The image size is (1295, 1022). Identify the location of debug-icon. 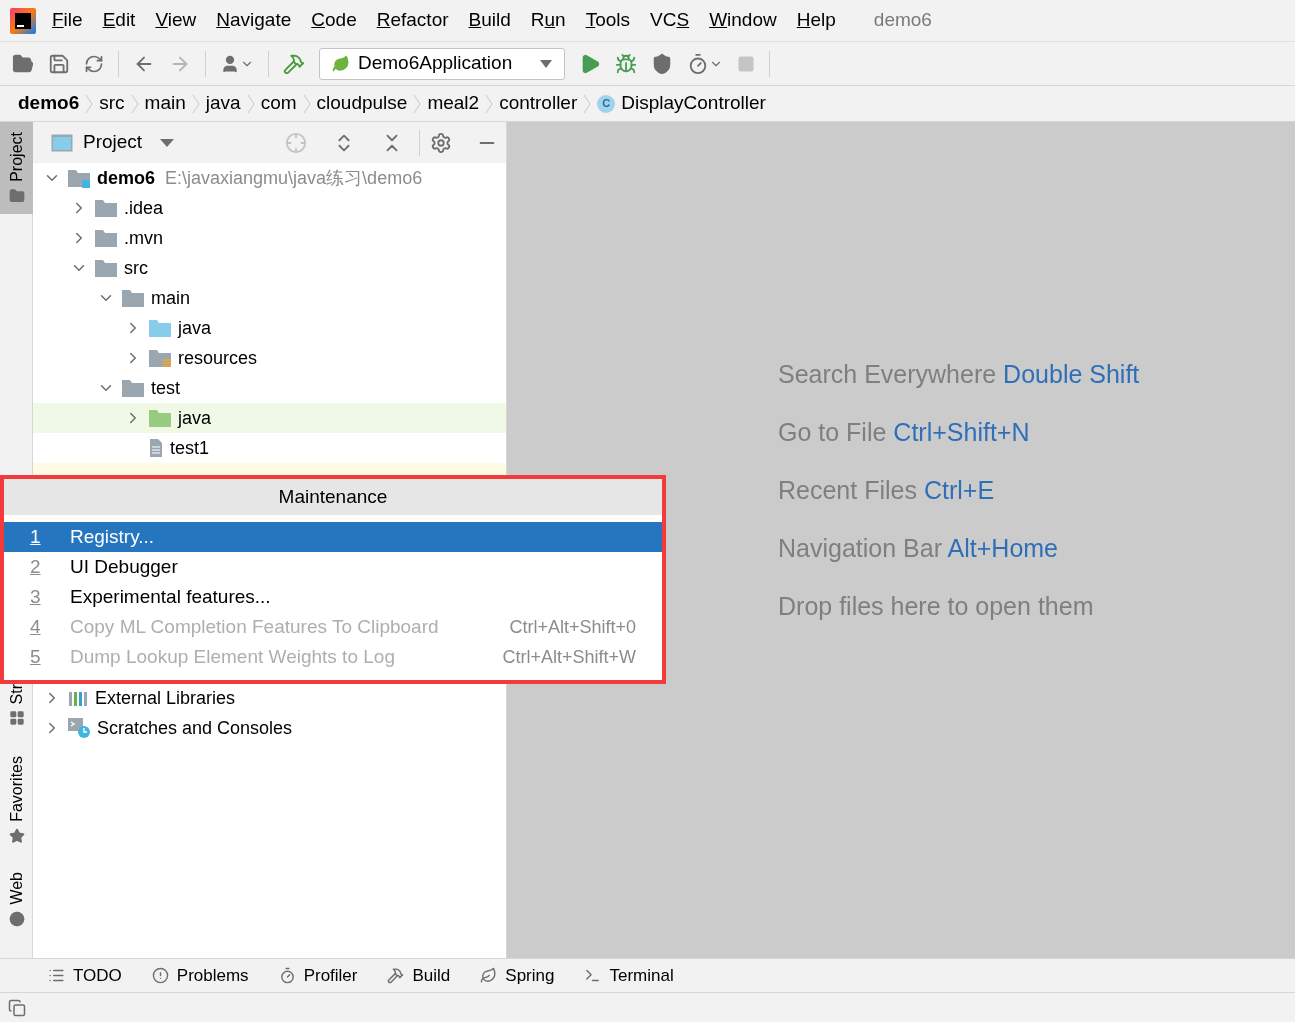
(626, 63).